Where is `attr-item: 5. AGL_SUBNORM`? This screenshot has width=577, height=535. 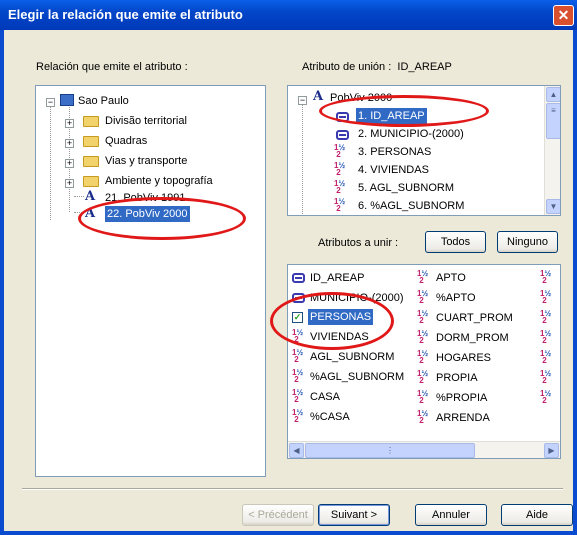
attr-item: 5. AGL_SUBNORM is located at coordinates (406, 188).